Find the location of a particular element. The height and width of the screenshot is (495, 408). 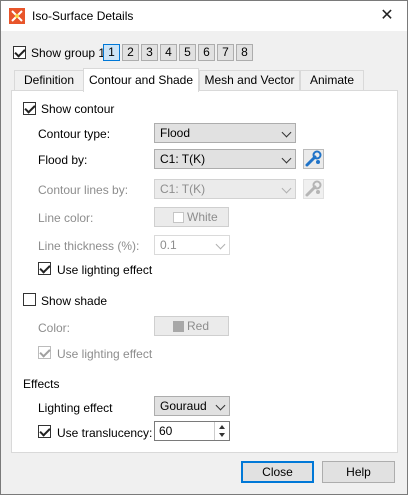

group-button-2: 2 is located at coordinates (130, 52).